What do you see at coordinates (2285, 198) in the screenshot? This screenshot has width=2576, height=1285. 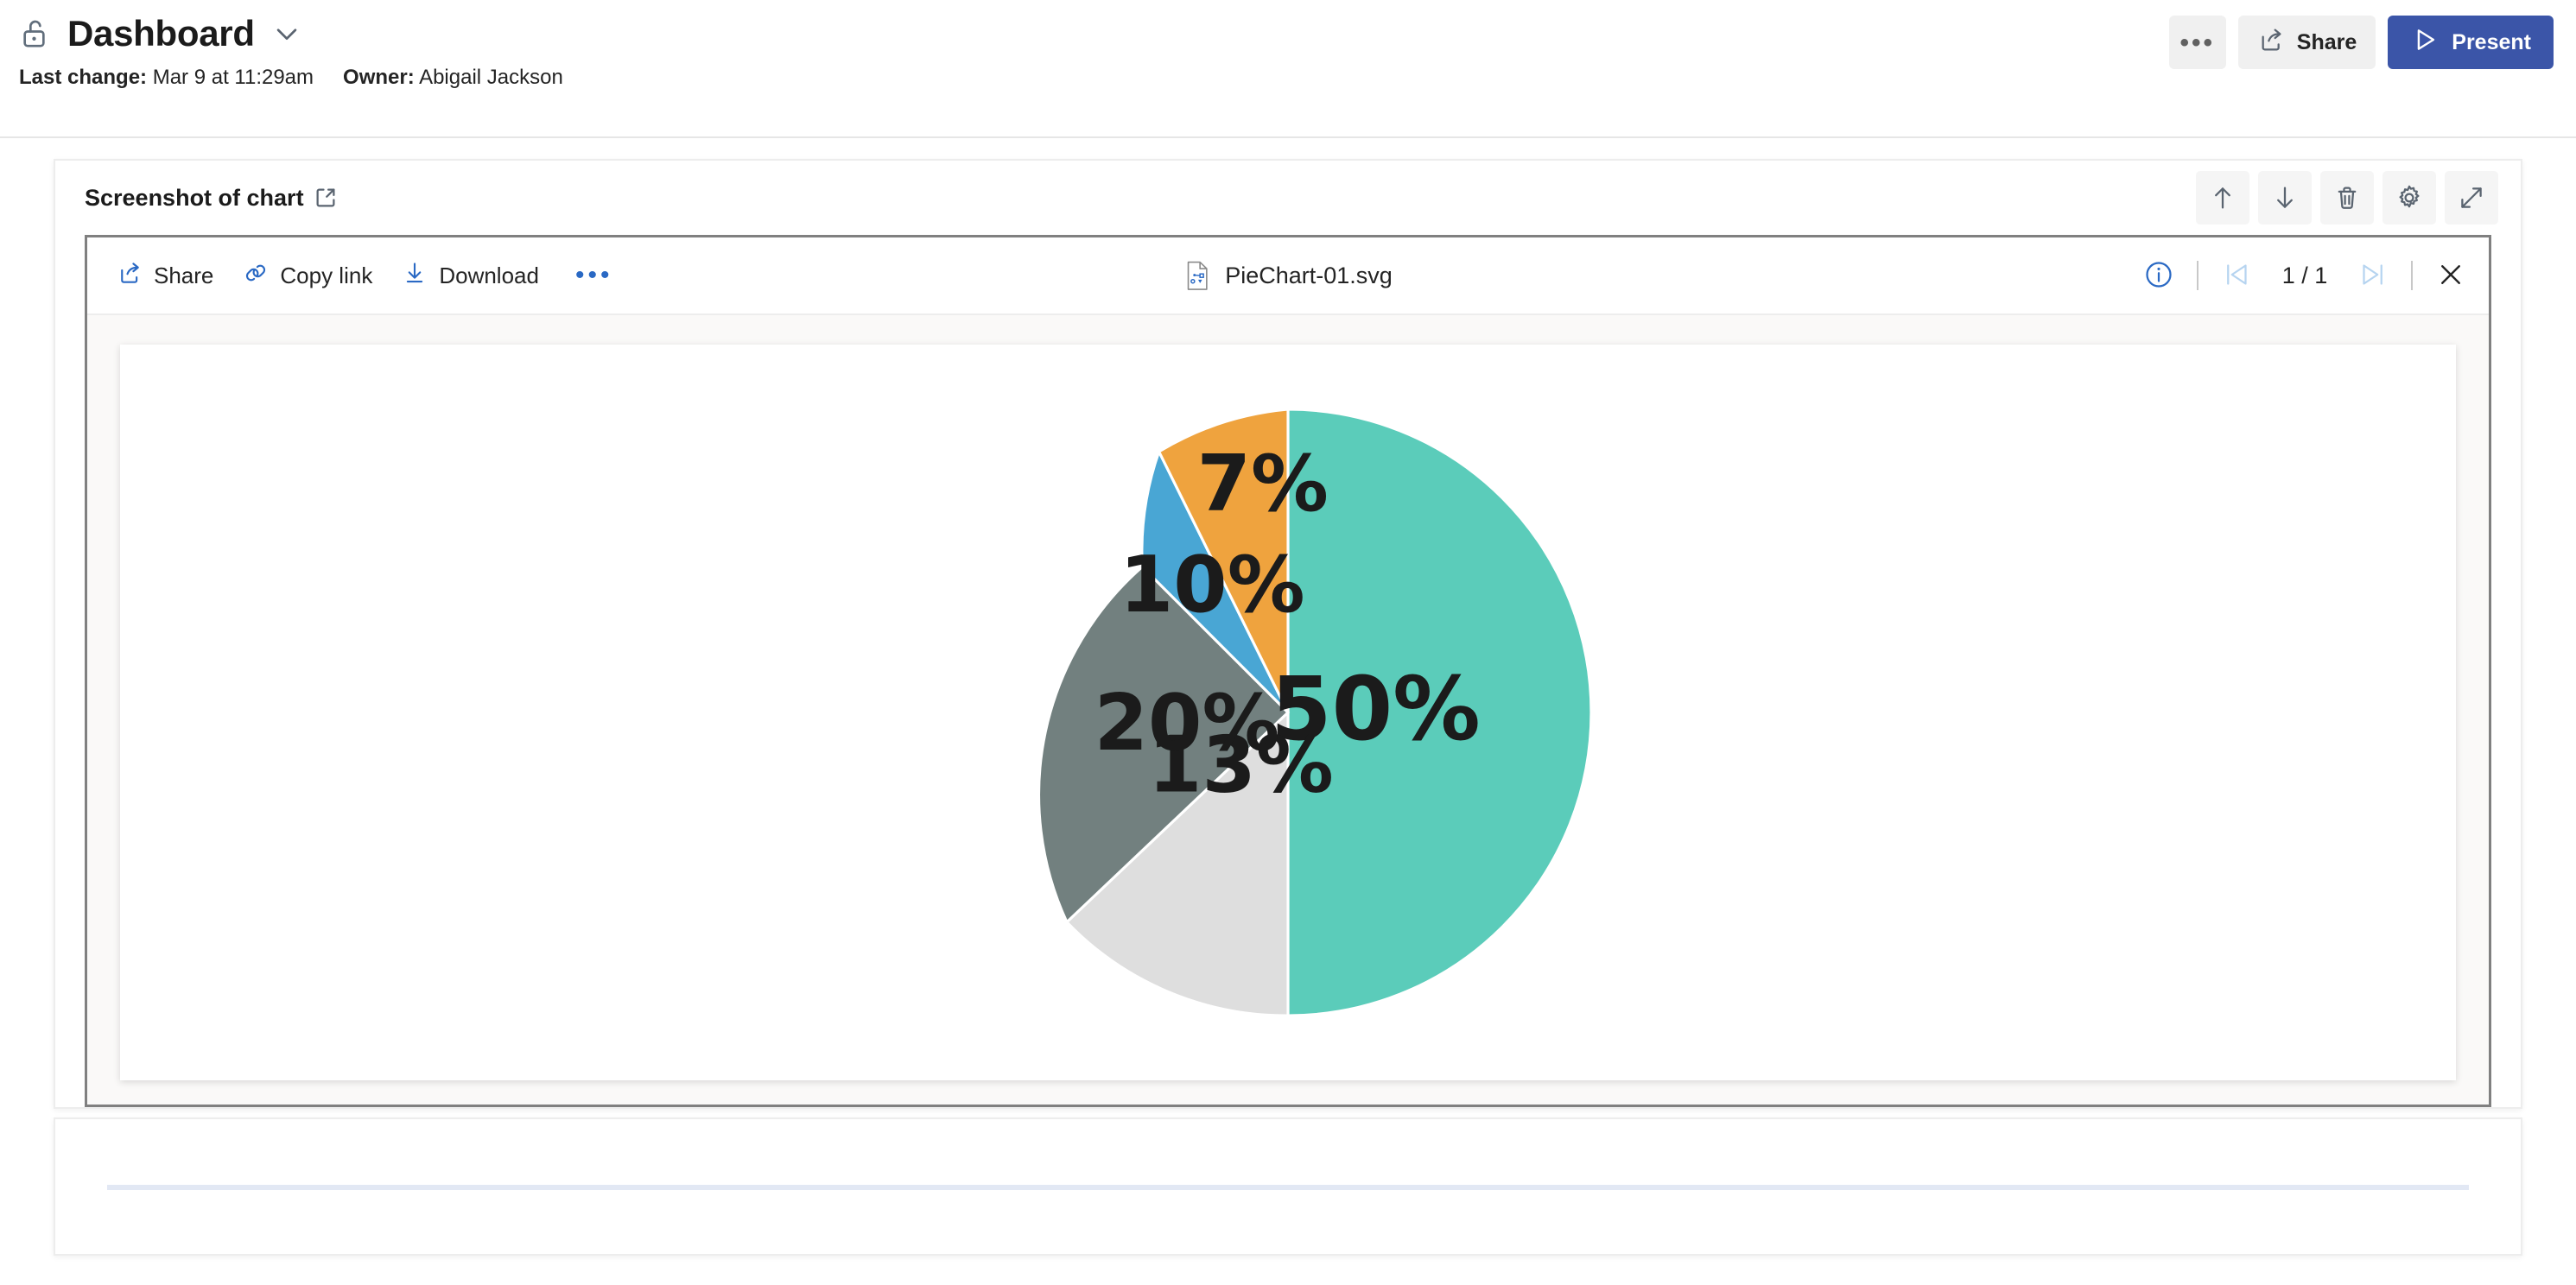 I see `move-down-button` at bounding box center [2285, 198].